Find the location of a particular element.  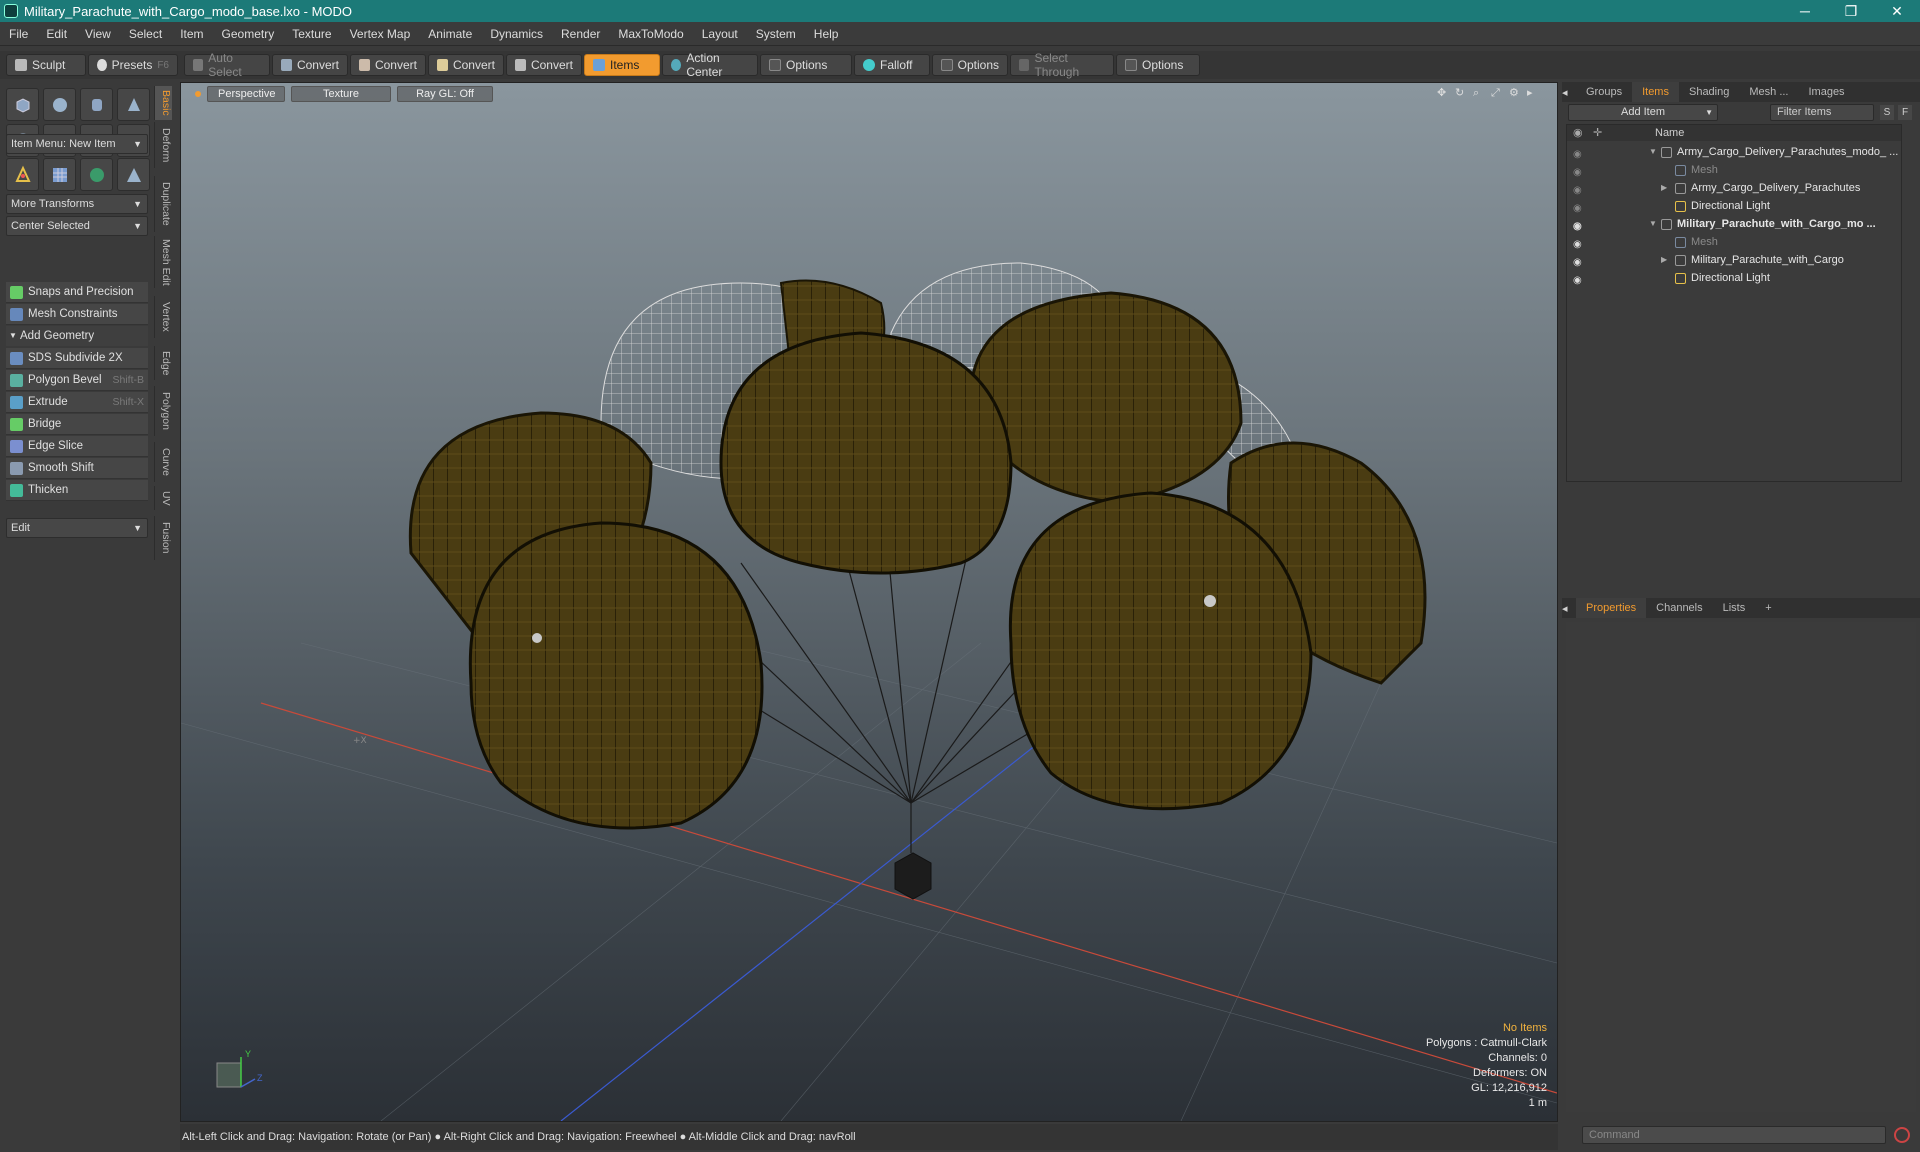

sculpt-button: Sculpt is located at coordinates (46, 65).